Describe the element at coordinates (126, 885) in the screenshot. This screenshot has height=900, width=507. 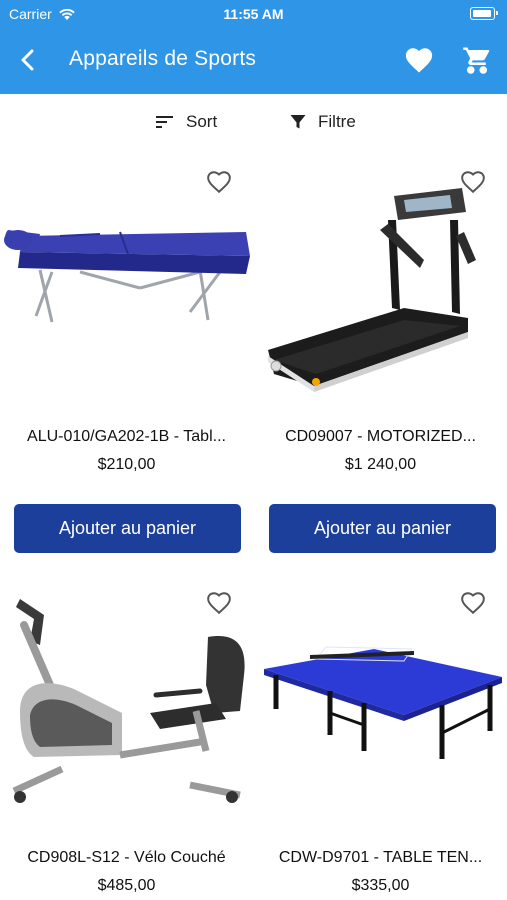
I see `product-price: $485,00` at that location.